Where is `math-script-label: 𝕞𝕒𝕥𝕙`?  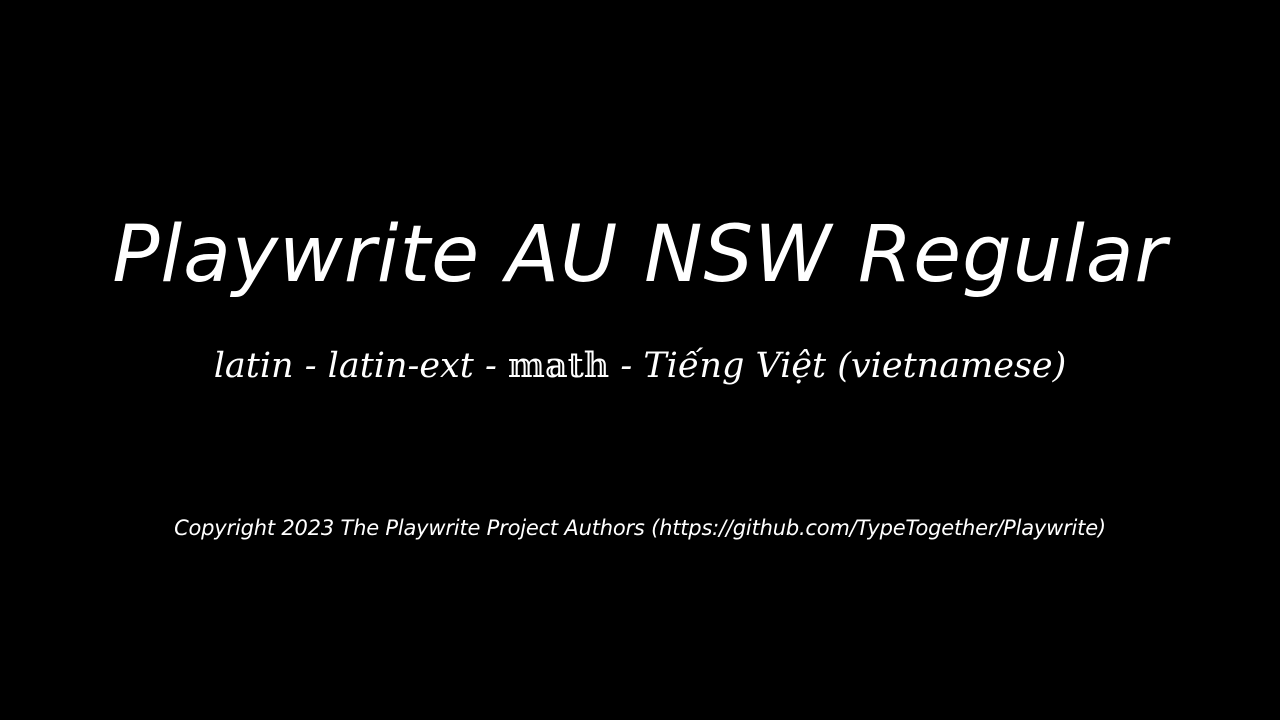 math-script-label: 𝕞𝕒𝕥𝕙 is located at coordinates (558, 366).